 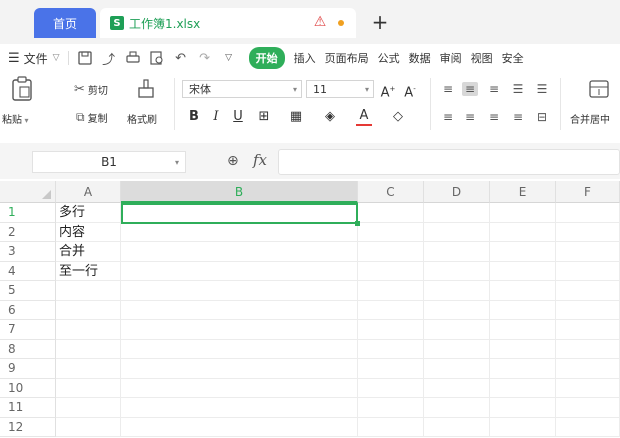 What do you see at coordinates (380, 22) in the screenshot?
I see `new-tab-plus-icon: +` at bounding box center [380, 22].